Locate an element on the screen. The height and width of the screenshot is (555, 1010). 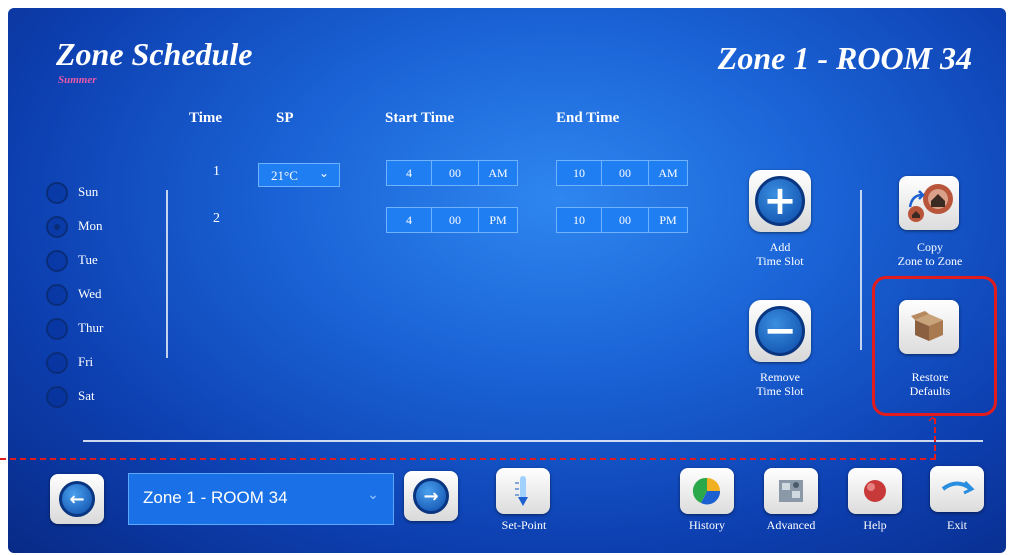
history-button is located at coordinates (707, 491).